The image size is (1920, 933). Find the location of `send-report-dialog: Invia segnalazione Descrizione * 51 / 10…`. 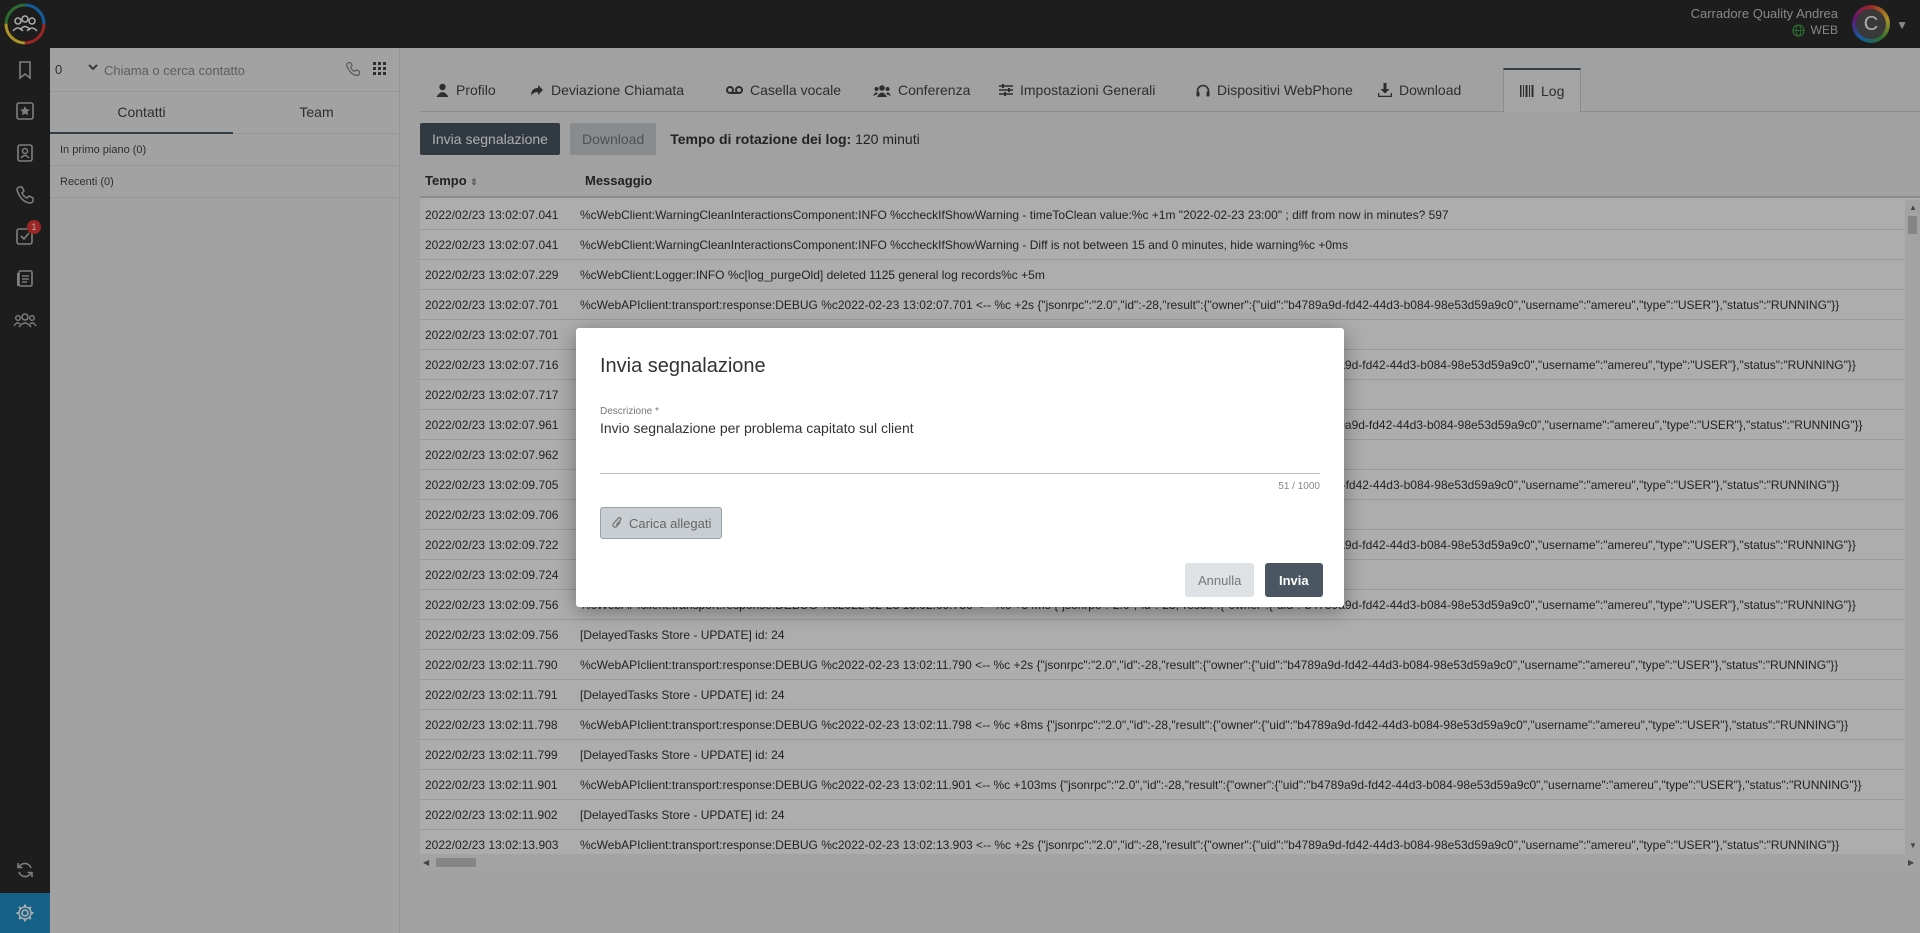

send-report-dialog: Invia segnalazione Descrizione * 51 / 10… is located at coordinates (960, 467).